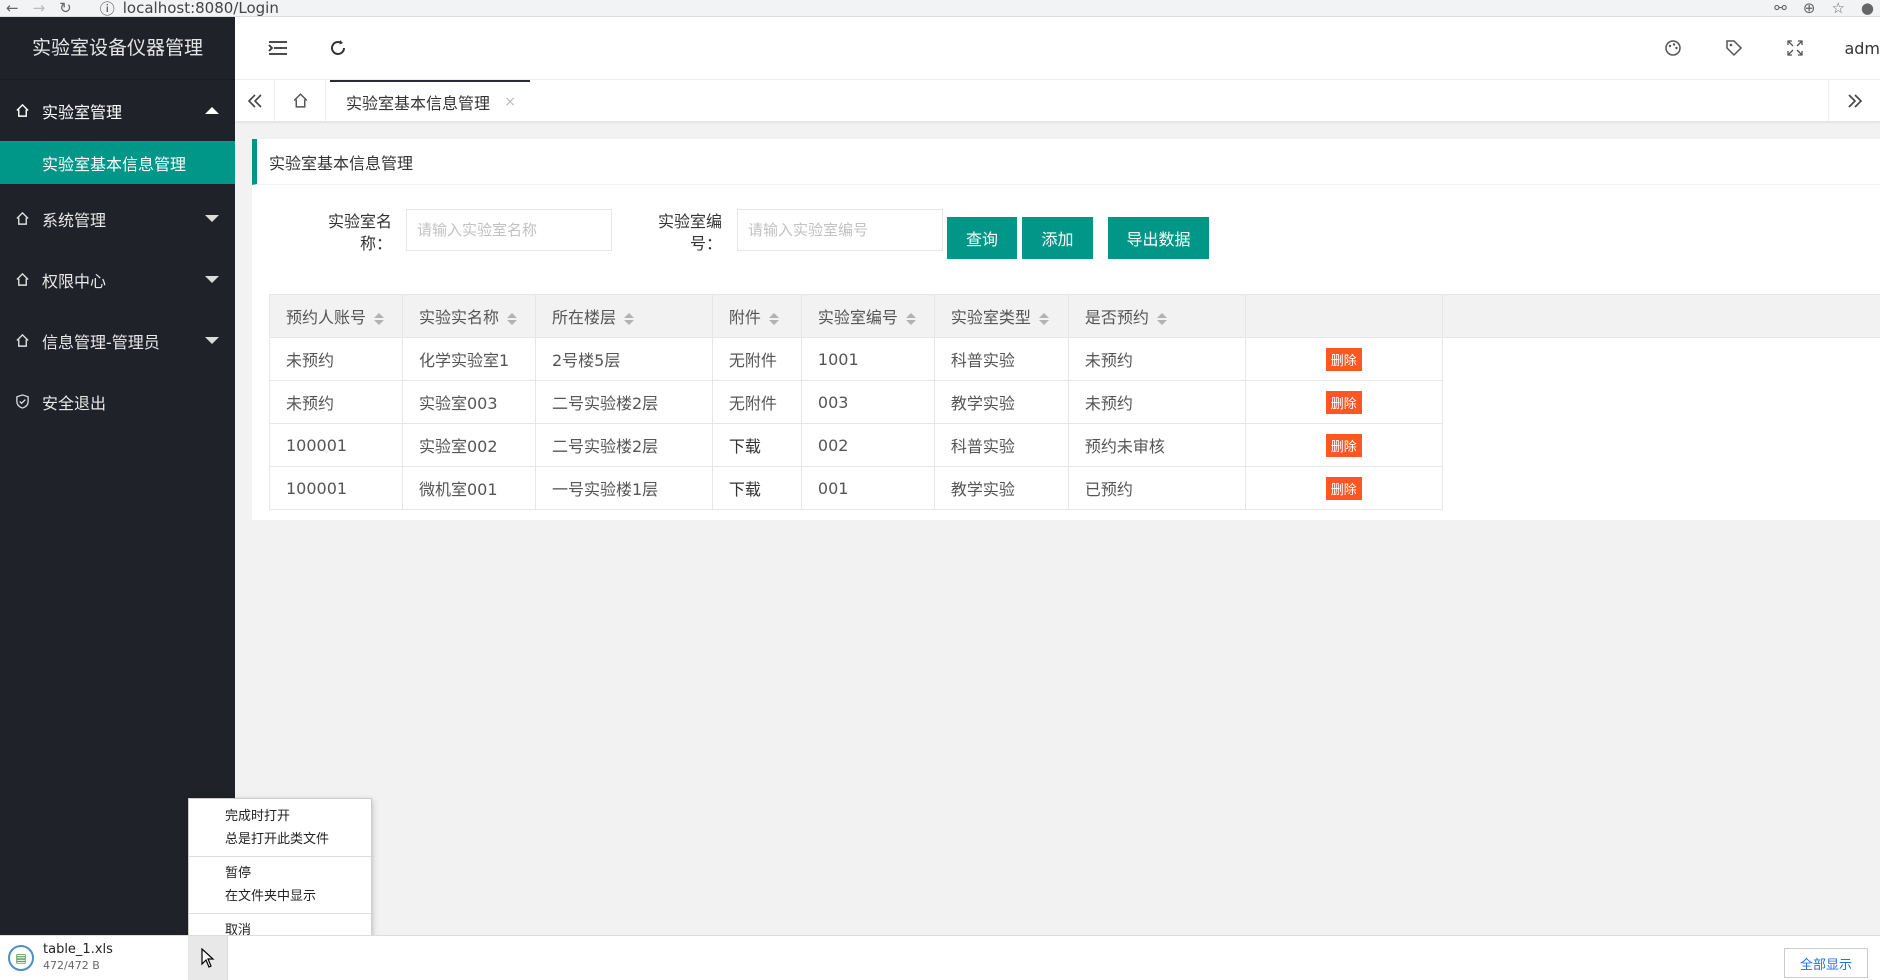 The image size is (1880, 980). I want to click on table-header-row: 预约人账号 实验实名称 所在楼层 附件 实验室编号 实验室类型 是否预约, so click(1074, 316).